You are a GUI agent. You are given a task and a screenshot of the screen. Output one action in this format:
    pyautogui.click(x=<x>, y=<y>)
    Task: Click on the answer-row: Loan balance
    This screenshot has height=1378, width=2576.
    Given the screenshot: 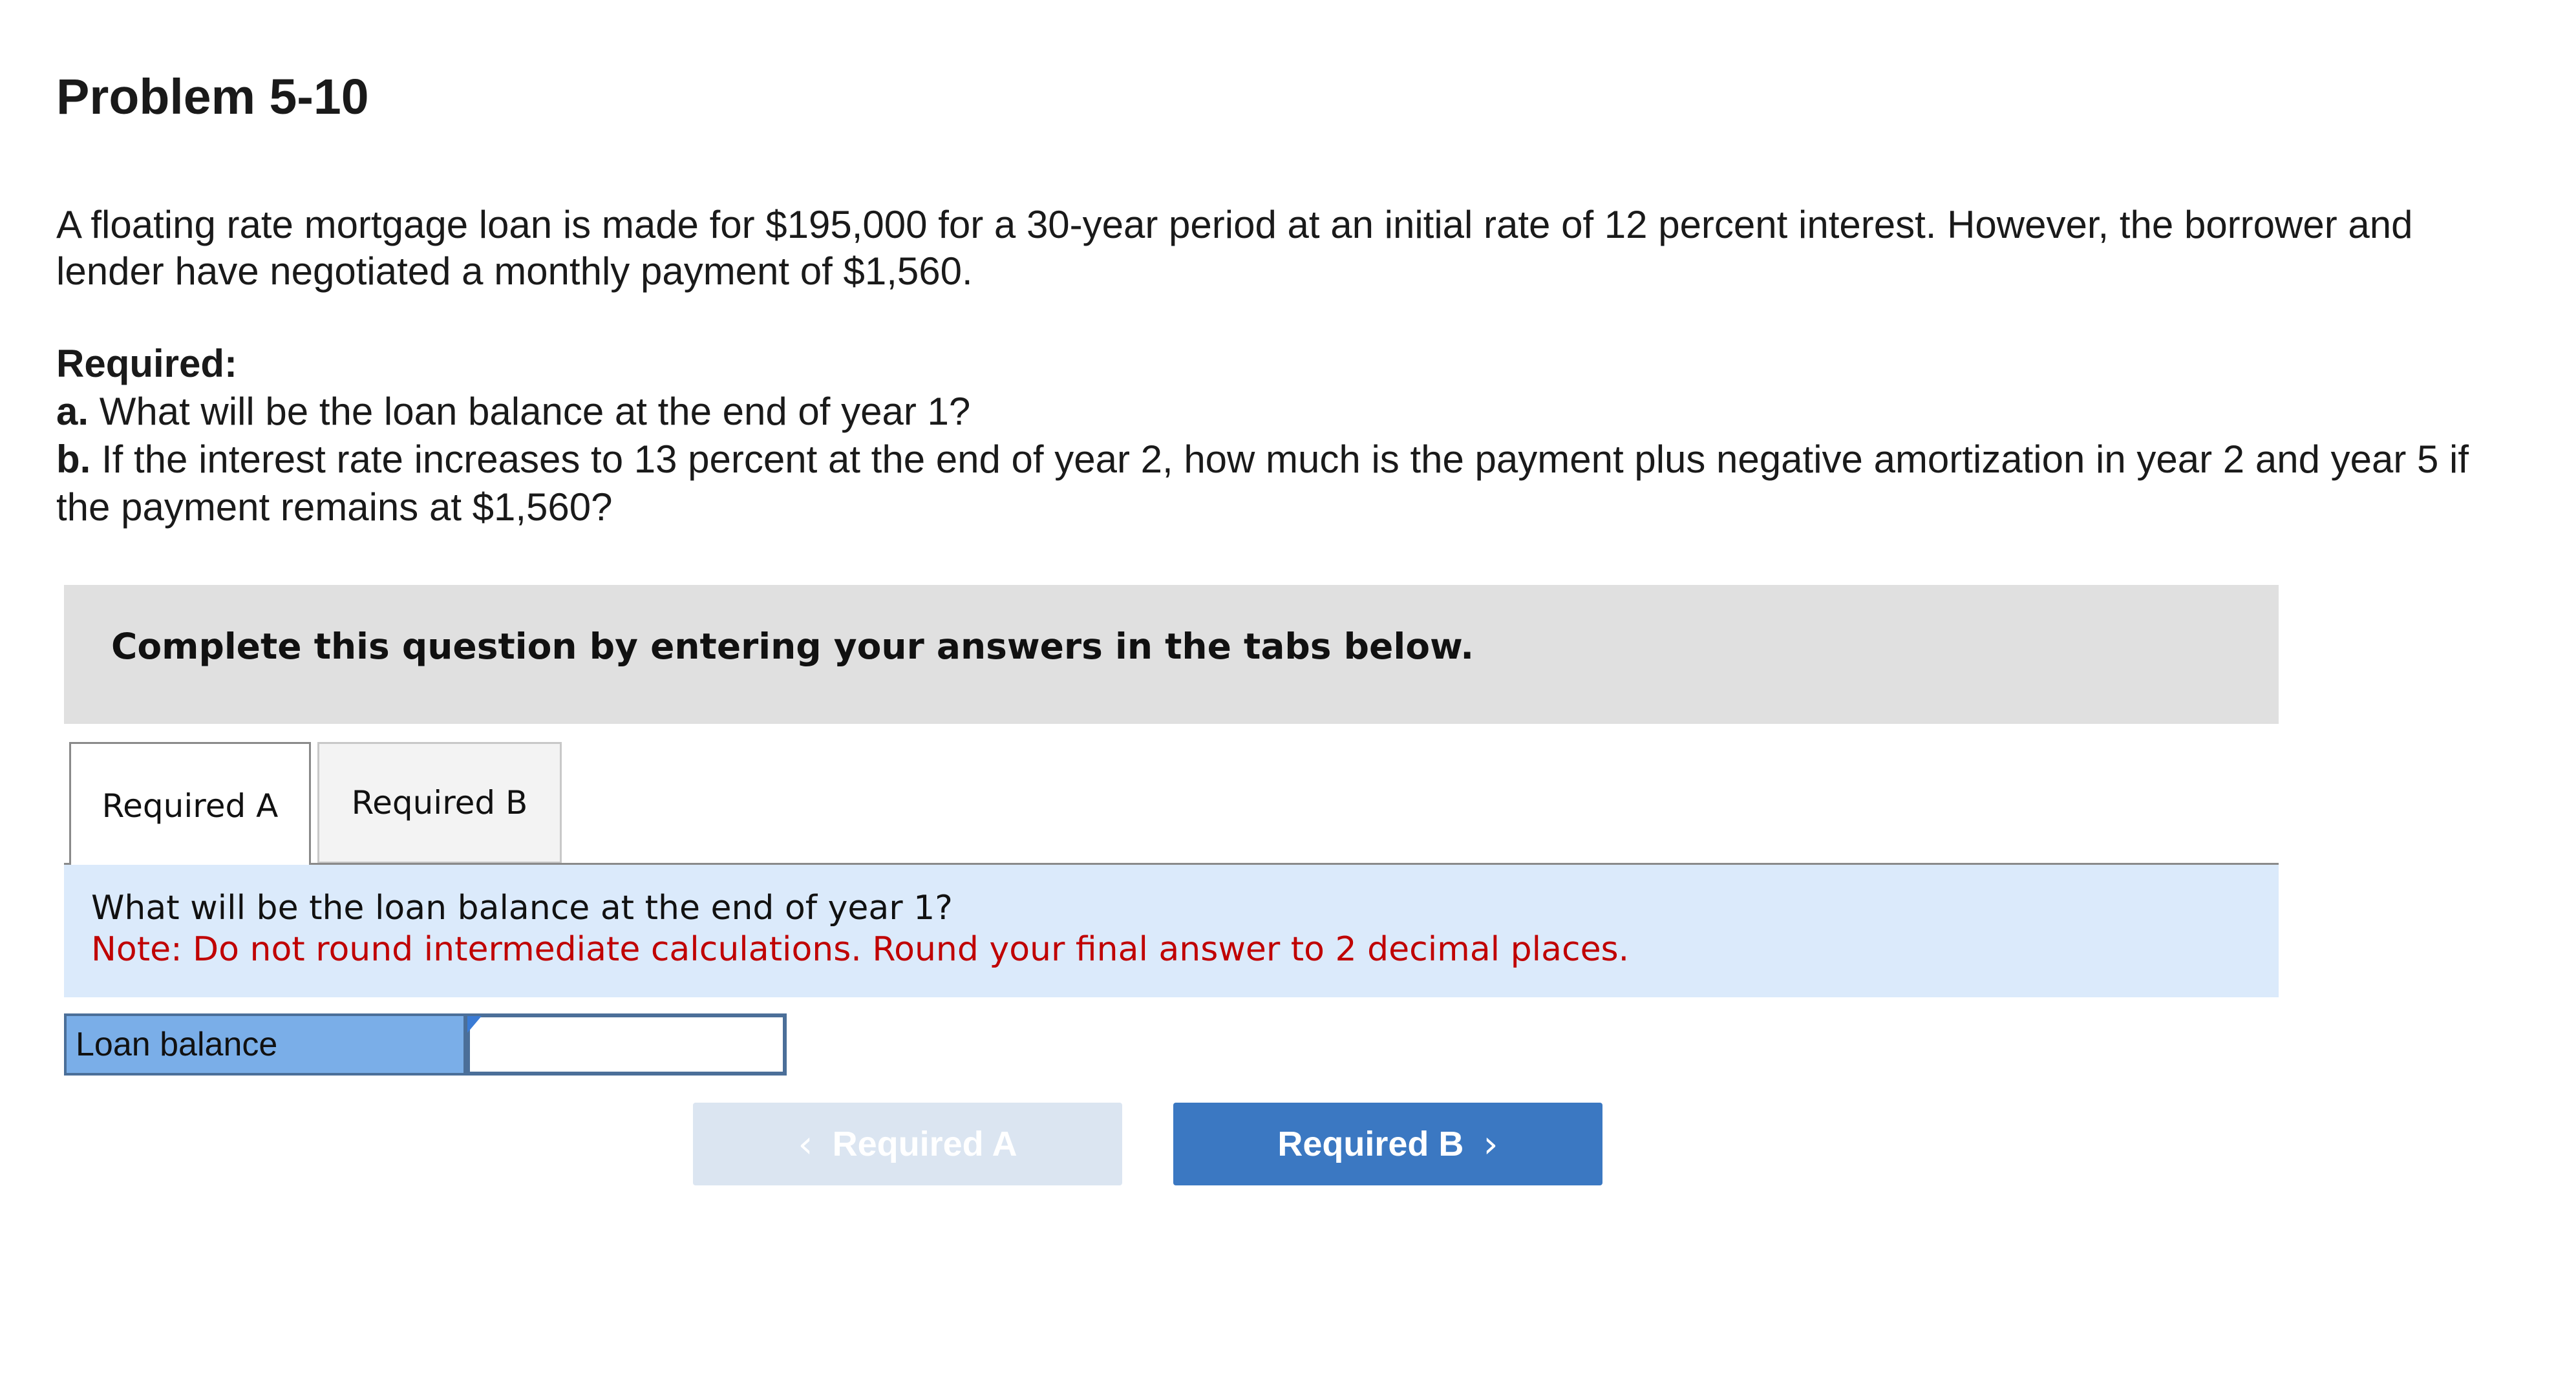 What is the action you would take?
    pyautogui.click(x=425, y=1044)
    